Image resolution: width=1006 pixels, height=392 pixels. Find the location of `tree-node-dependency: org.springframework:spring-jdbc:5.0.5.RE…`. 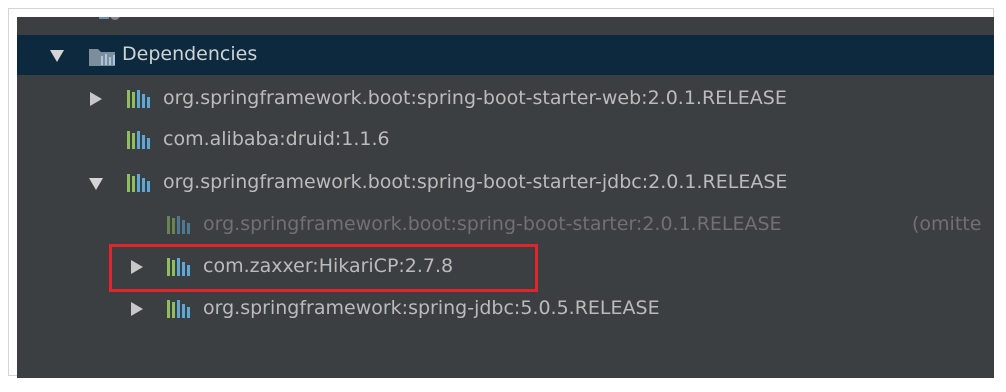

tree-node-dependency: org.springframework:spring-jdbc:5.0.5.RE… is located at coordinates (505, 309).